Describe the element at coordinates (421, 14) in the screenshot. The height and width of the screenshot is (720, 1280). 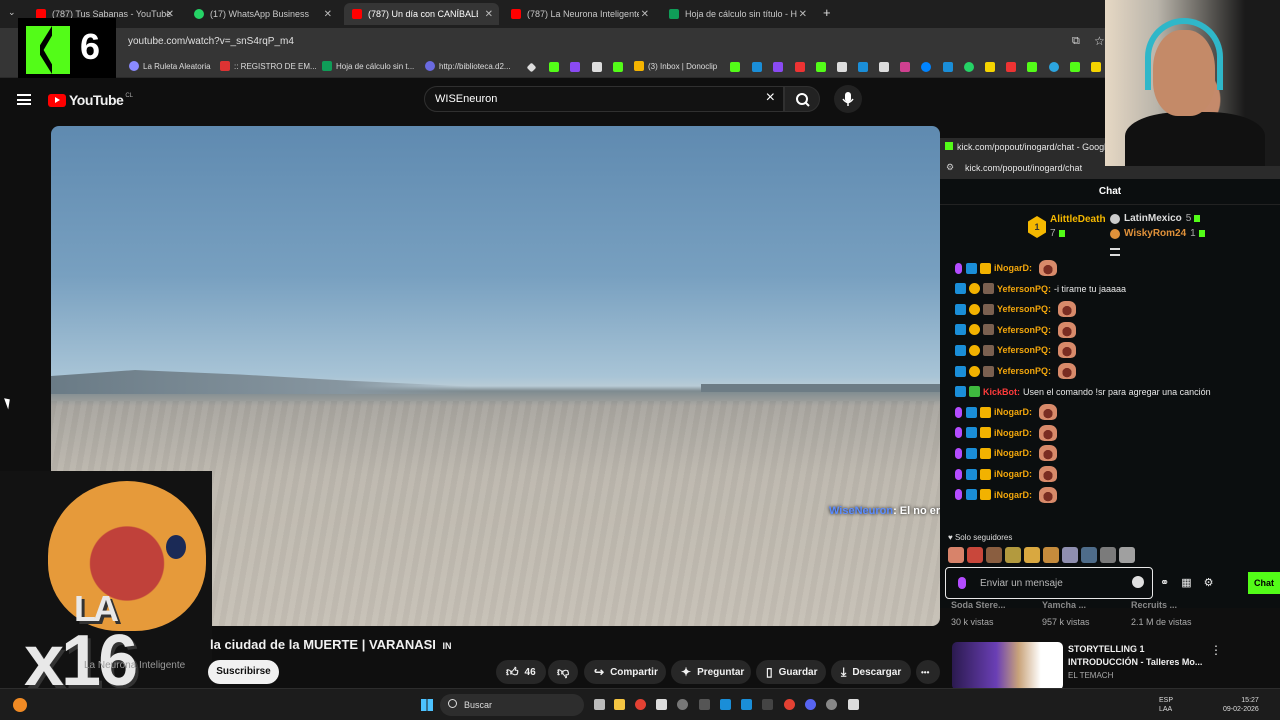
I see `browser-tab-active: (787) Un día con CANÍBALES en ✕` at that location.